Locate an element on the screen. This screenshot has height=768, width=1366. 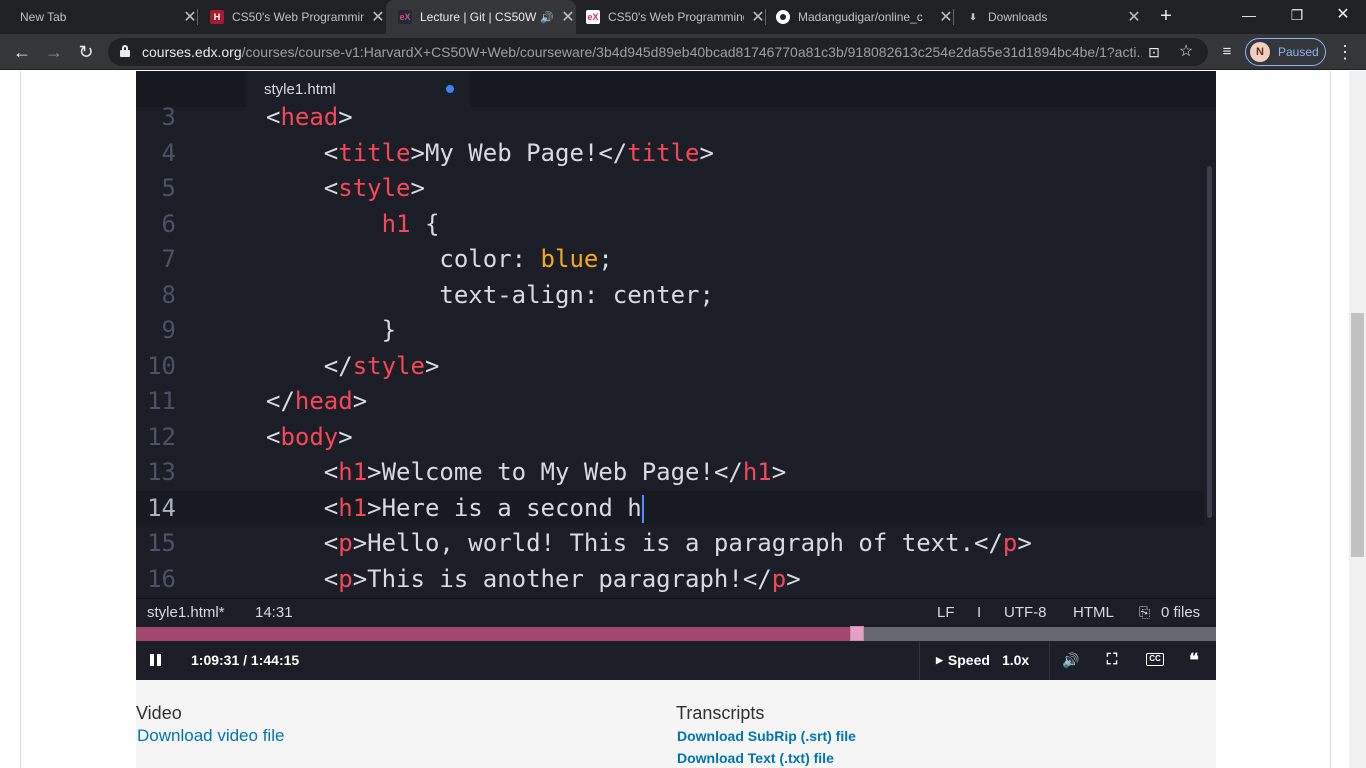
status-separator: I is located at coordinates (979, 612).